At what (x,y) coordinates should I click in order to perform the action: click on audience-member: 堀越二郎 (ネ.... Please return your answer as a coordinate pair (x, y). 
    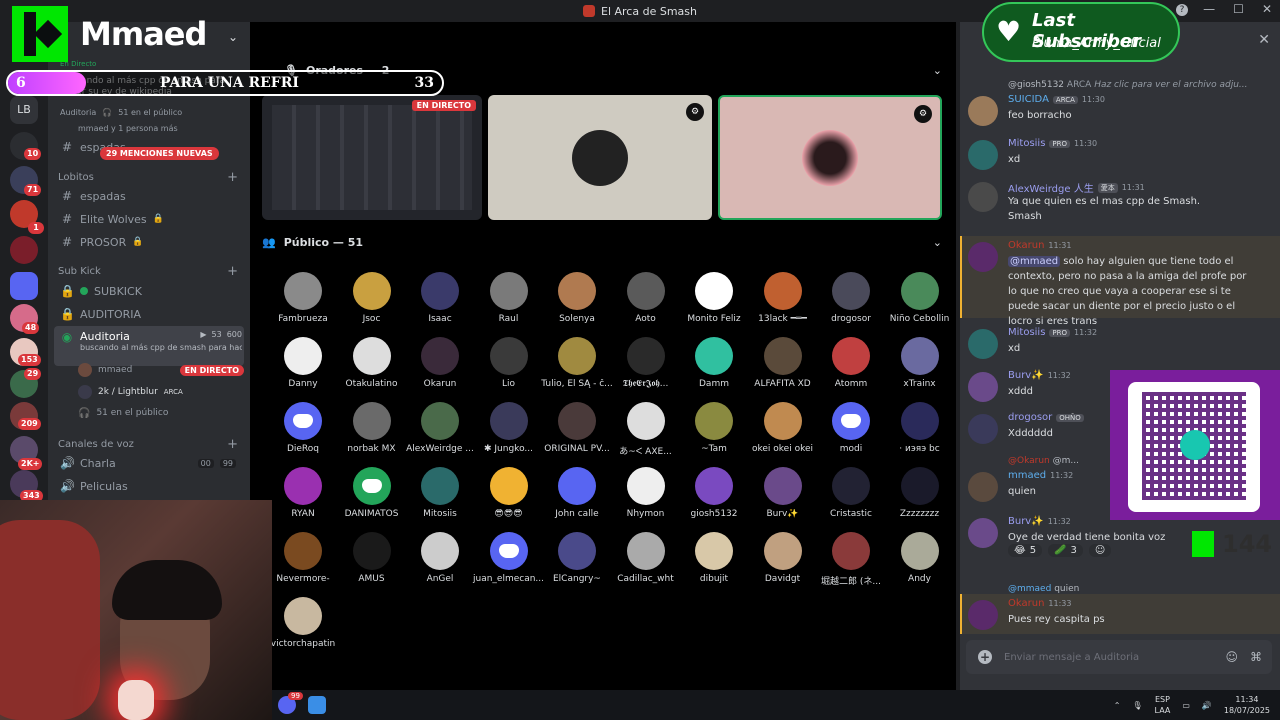
    Looking at the image, I should click on (851, 561).